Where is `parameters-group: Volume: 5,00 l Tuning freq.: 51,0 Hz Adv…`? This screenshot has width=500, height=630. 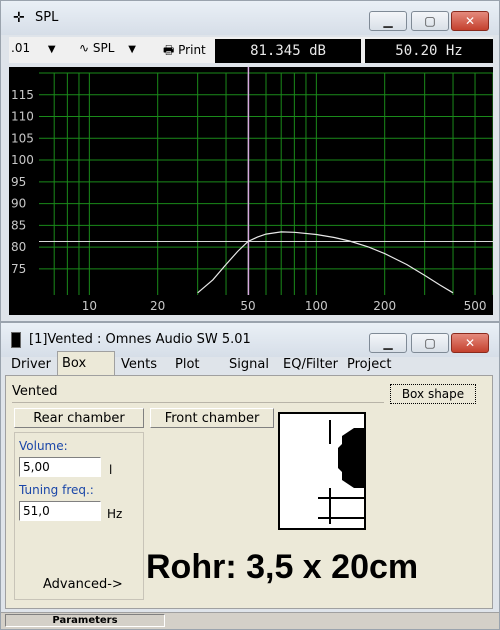 parameters-group: Volume: 5,00 l Tuning freq.: 51,0 Hz Adv… is located at coordinates (79, 516).